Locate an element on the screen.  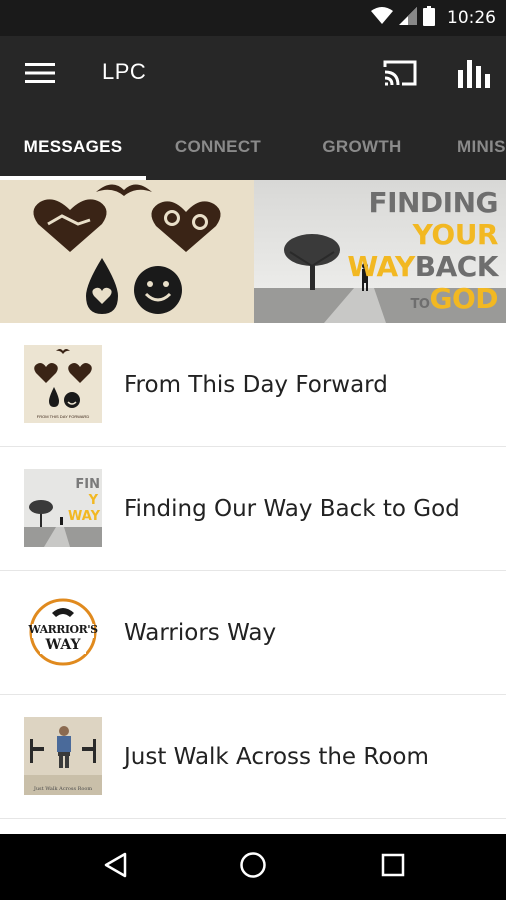
banner-line-to-god: TOGOD is located at coordinates (454, 301).